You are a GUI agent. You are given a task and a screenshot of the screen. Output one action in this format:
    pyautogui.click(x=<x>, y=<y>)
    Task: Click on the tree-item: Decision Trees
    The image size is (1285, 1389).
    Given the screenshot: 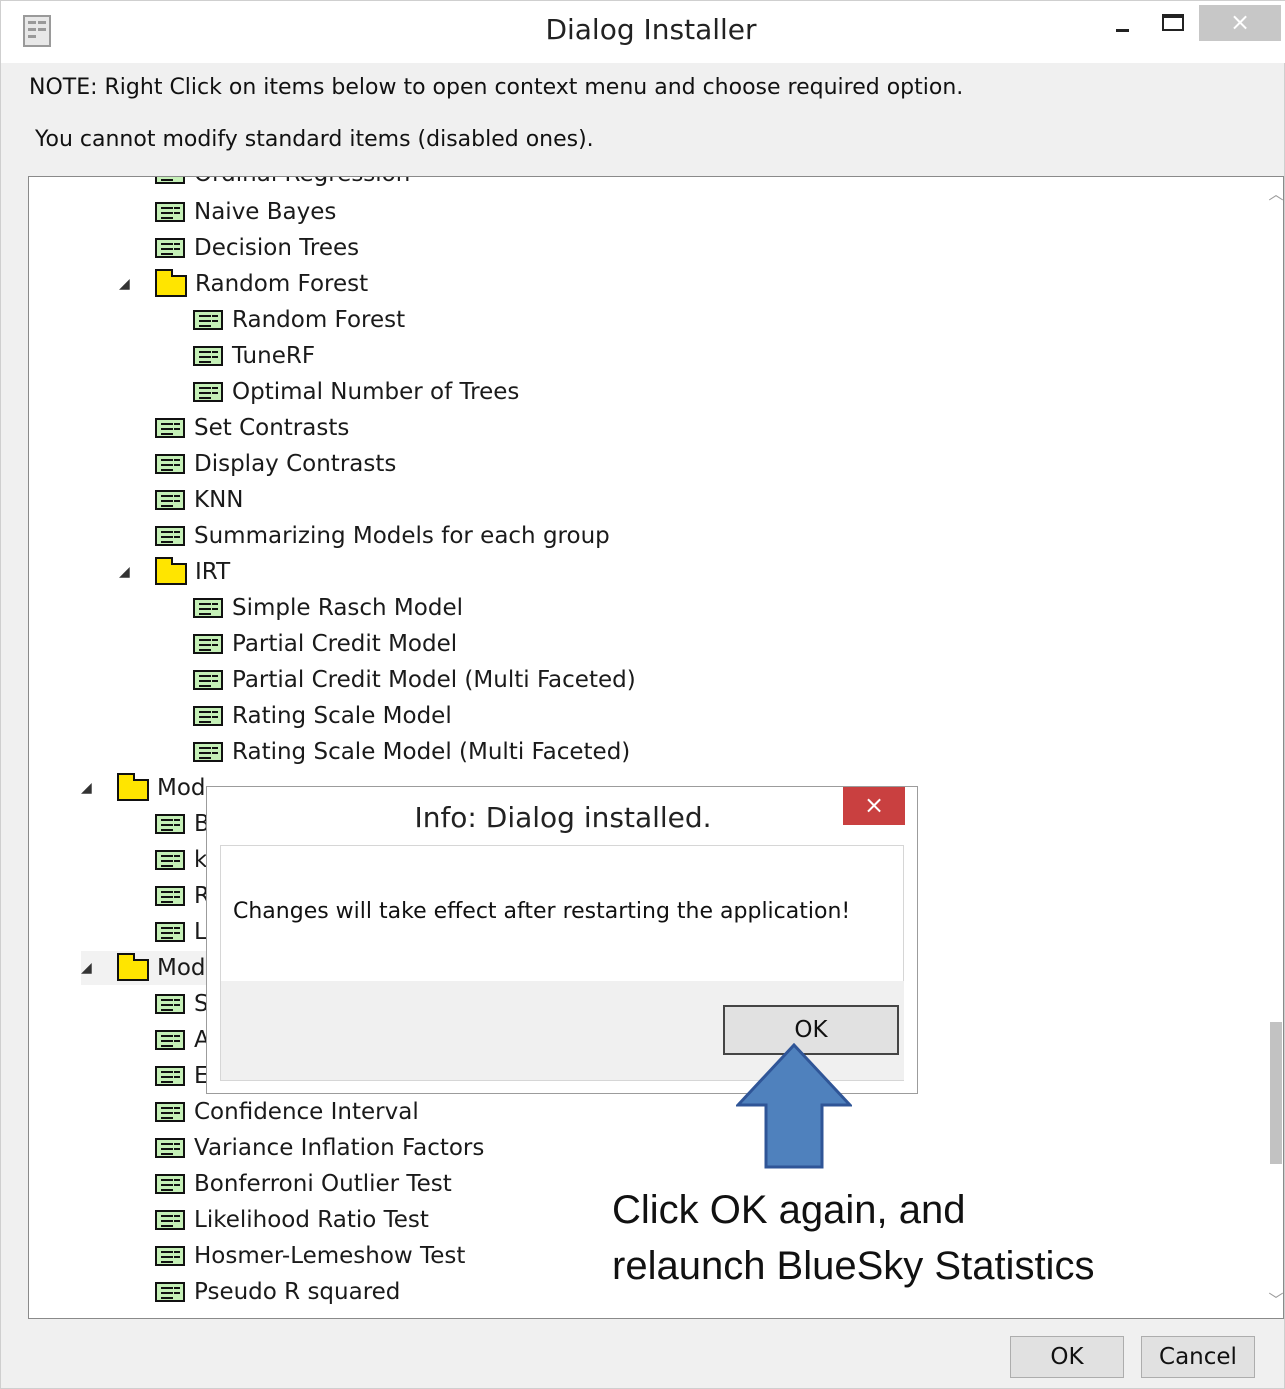 What is the action you would take?
    pyautogui.click(x=257, y=248)
    